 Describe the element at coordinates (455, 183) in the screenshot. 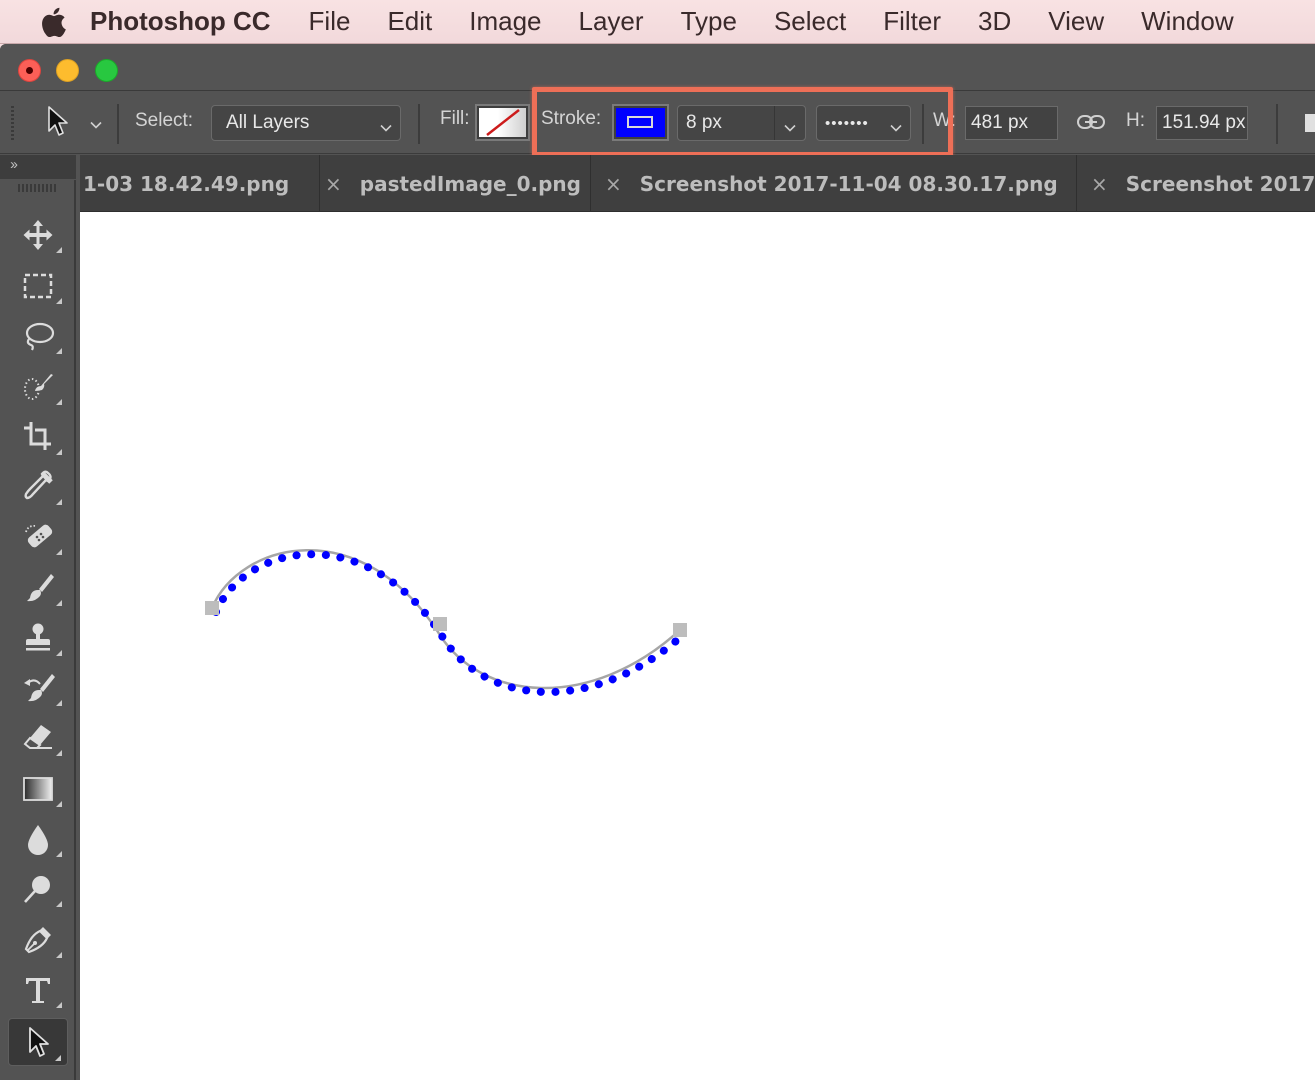

I see `document-tab: × pastedImage_0.png` at that location.